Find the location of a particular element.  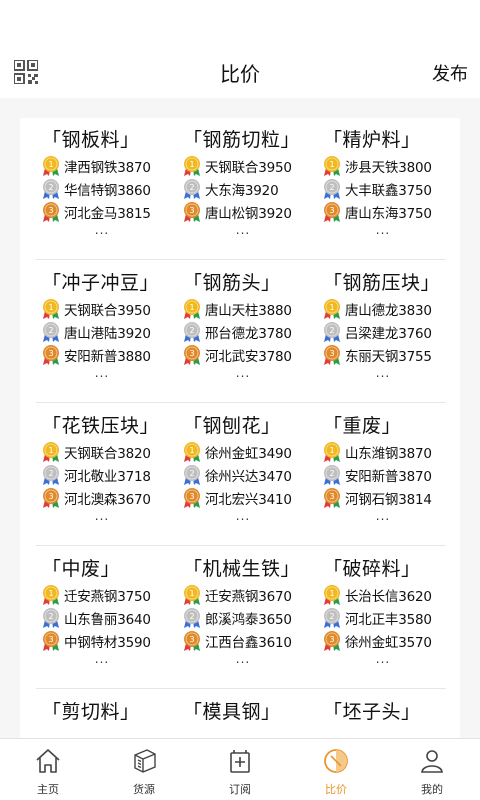

rank-item: 3 中钢特材3590 is located at coordinates (111, 640).